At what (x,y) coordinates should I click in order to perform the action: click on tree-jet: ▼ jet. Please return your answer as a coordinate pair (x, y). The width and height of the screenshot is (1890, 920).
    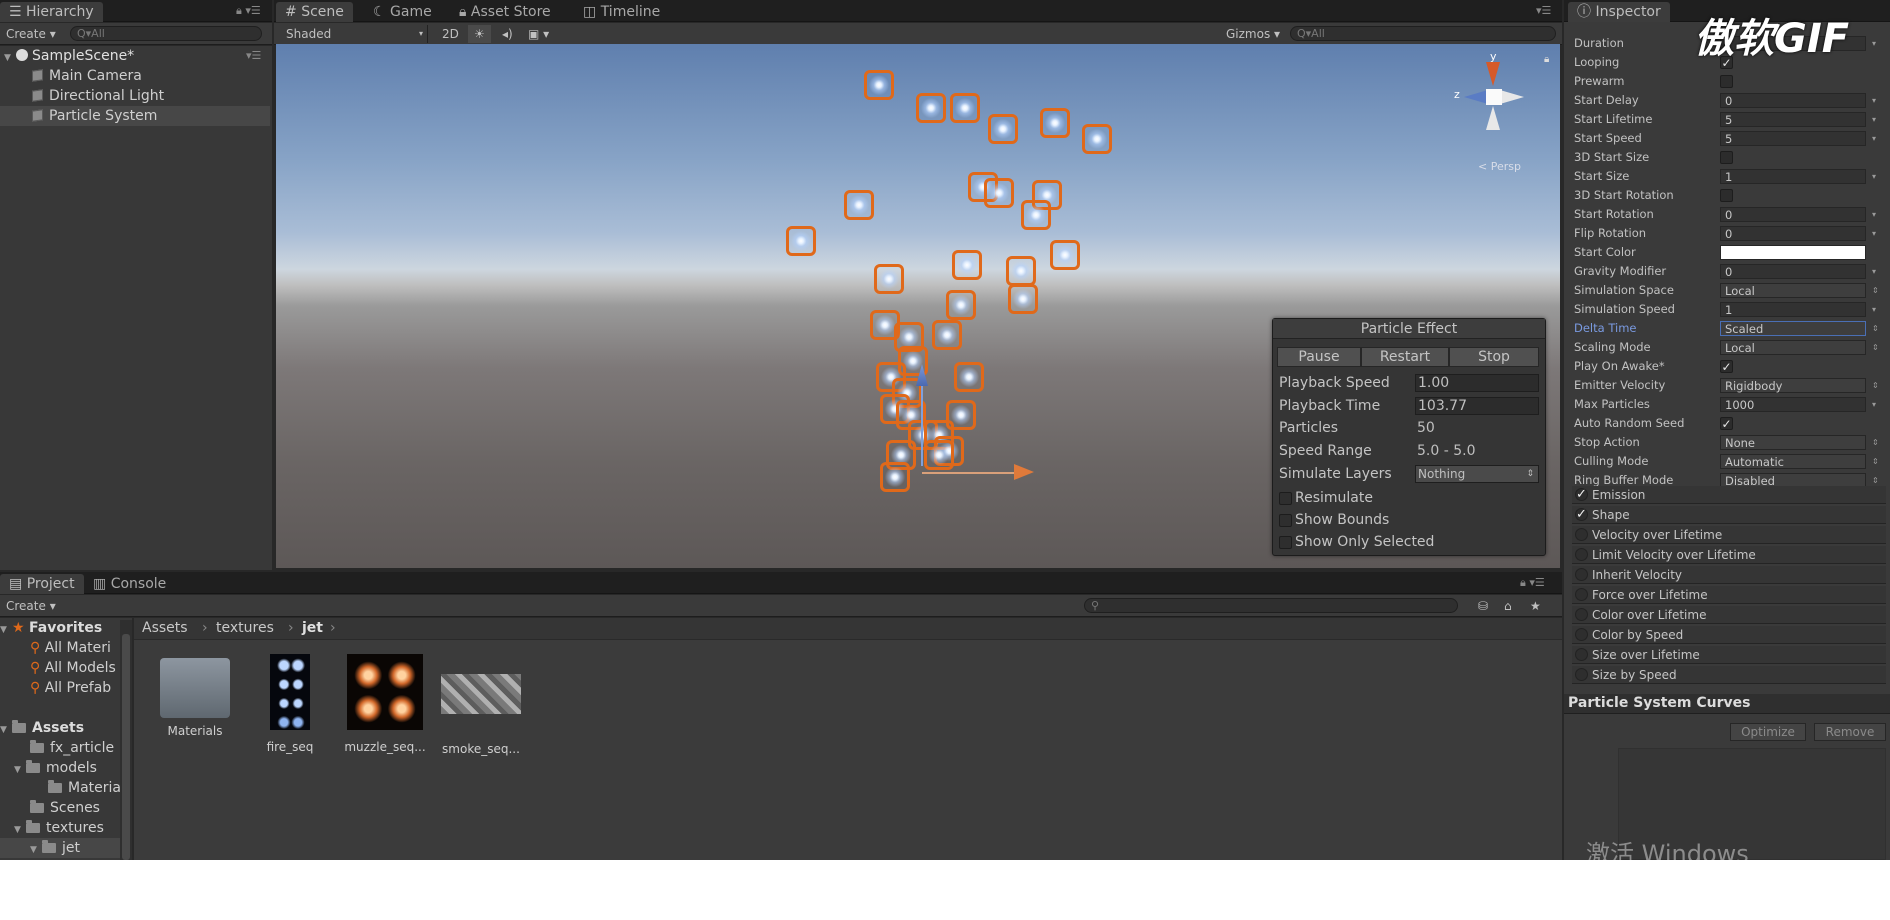
    Looking at the image, I should click on (60, 848).